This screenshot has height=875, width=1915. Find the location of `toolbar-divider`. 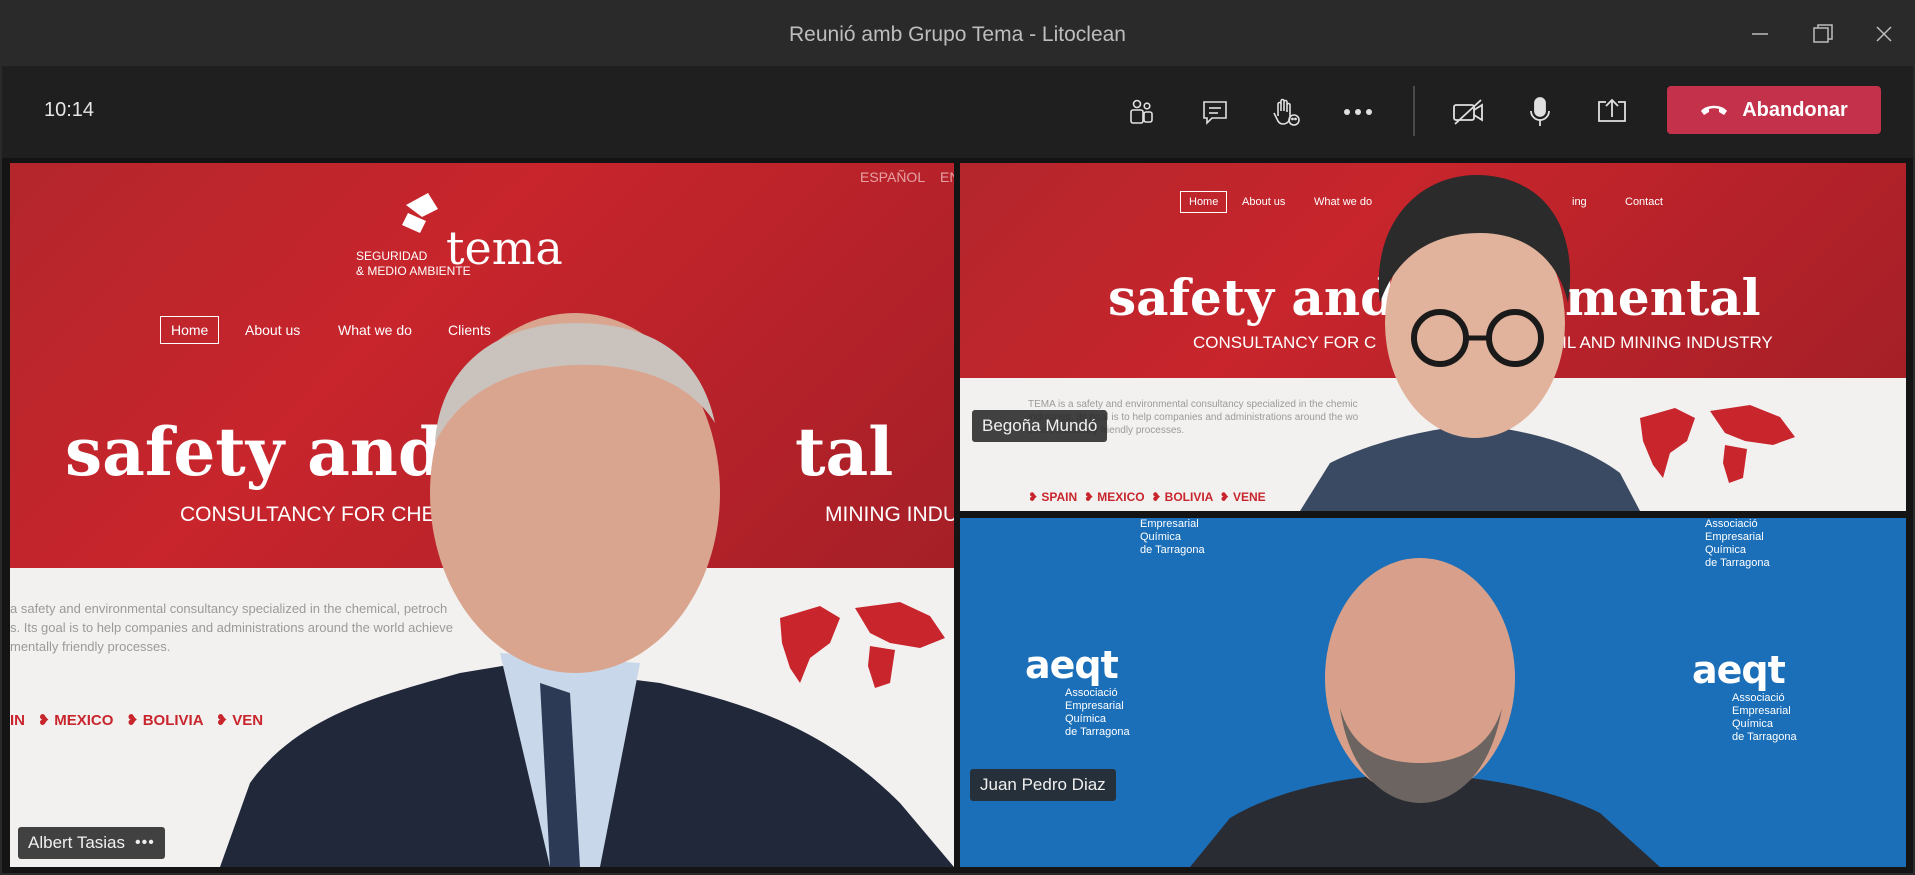

toolbar-divider is located at coordinates (1414, 111).